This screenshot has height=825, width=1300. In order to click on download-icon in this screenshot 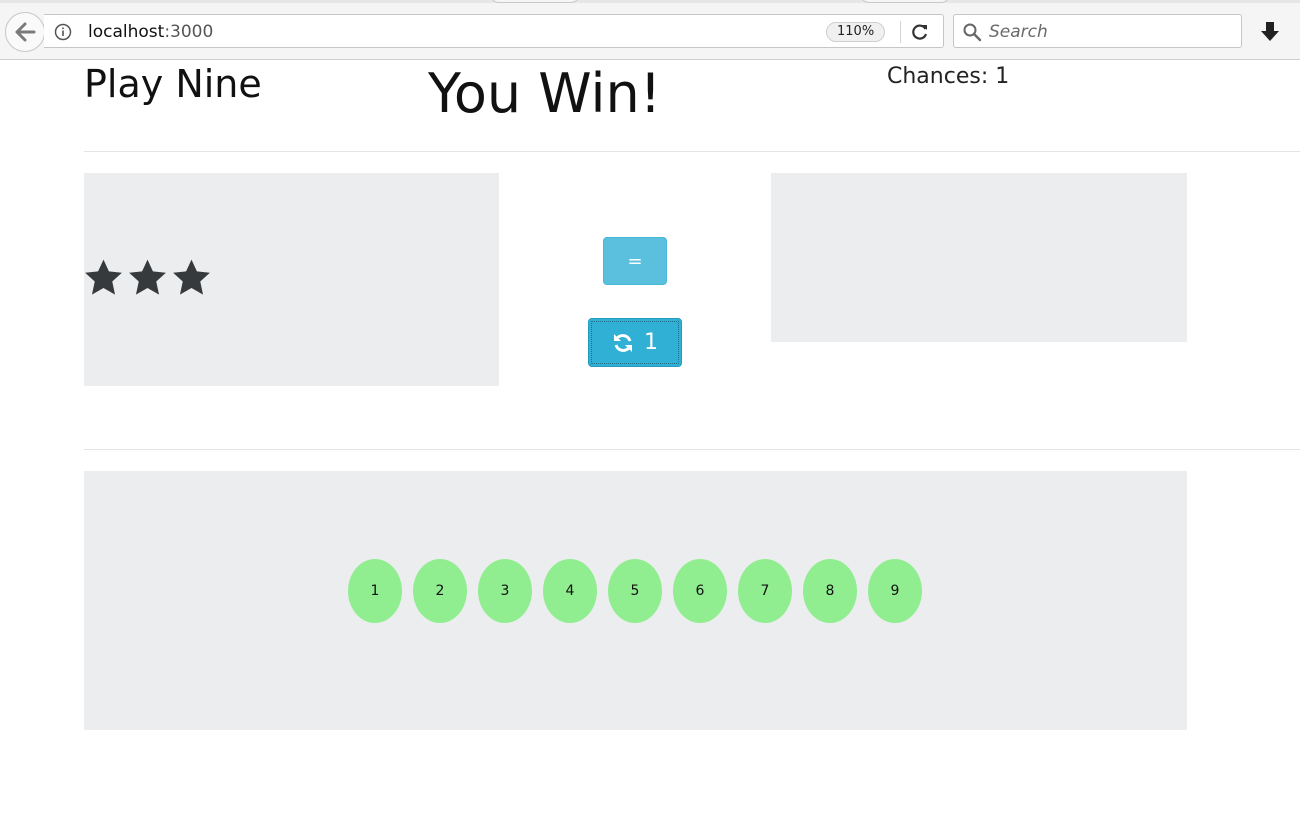, I will do `click(1270, 32)`.